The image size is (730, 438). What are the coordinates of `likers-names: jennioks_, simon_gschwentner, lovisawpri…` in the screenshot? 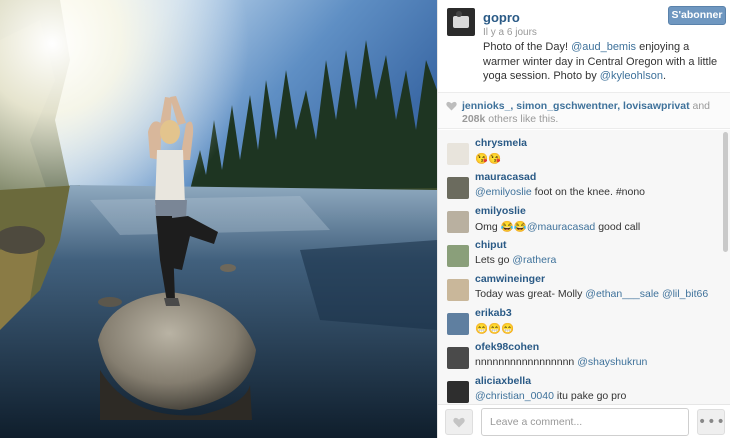 It's located at (576, 106).